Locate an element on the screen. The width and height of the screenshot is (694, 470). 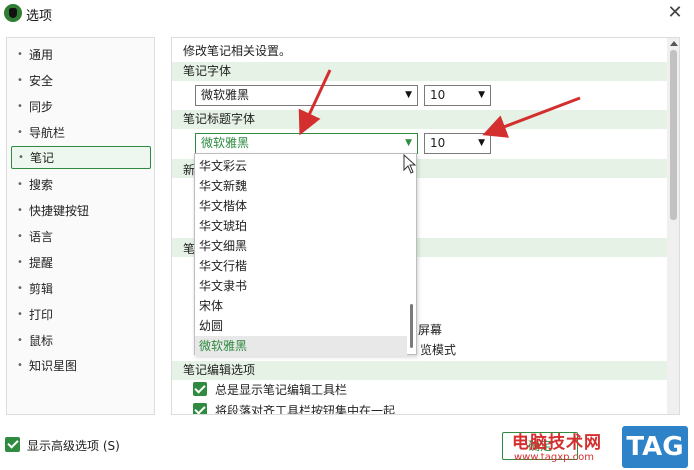
section-note-font: 笔记字体 is located at coordinates (419, 71).